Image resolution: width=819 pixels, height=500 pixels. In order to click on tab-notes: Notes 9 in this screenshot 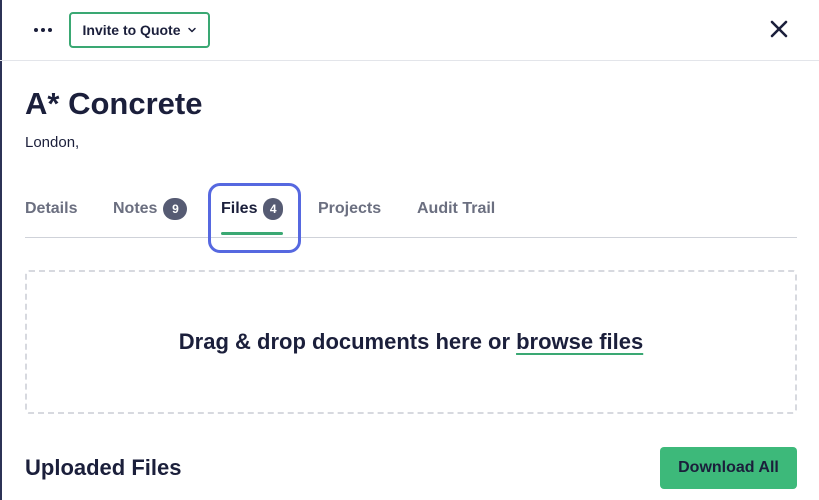, I will do `click(151, 209)`.